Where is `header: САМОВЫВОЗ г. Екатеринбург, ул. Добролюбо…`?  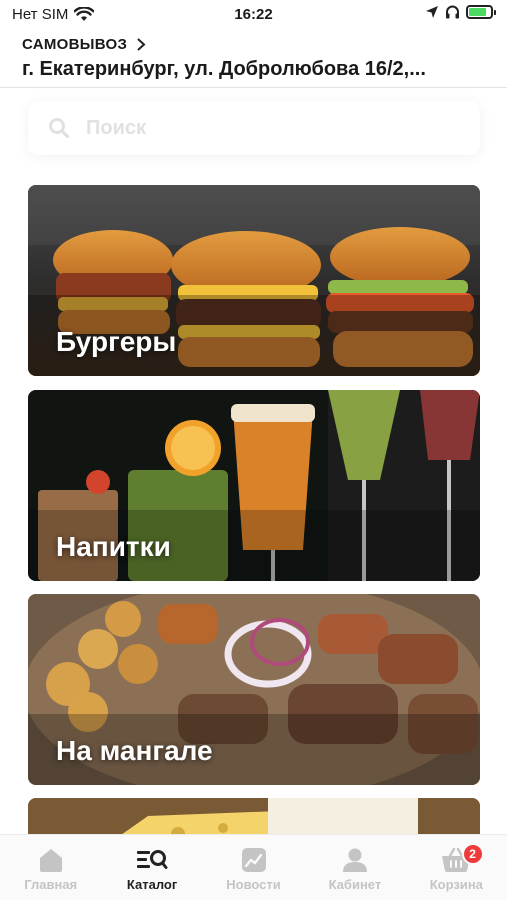
header: САМОВЫВОЗ г. Екатеринбург, ул. Добролюбо… is located at coordinates (253, 59).